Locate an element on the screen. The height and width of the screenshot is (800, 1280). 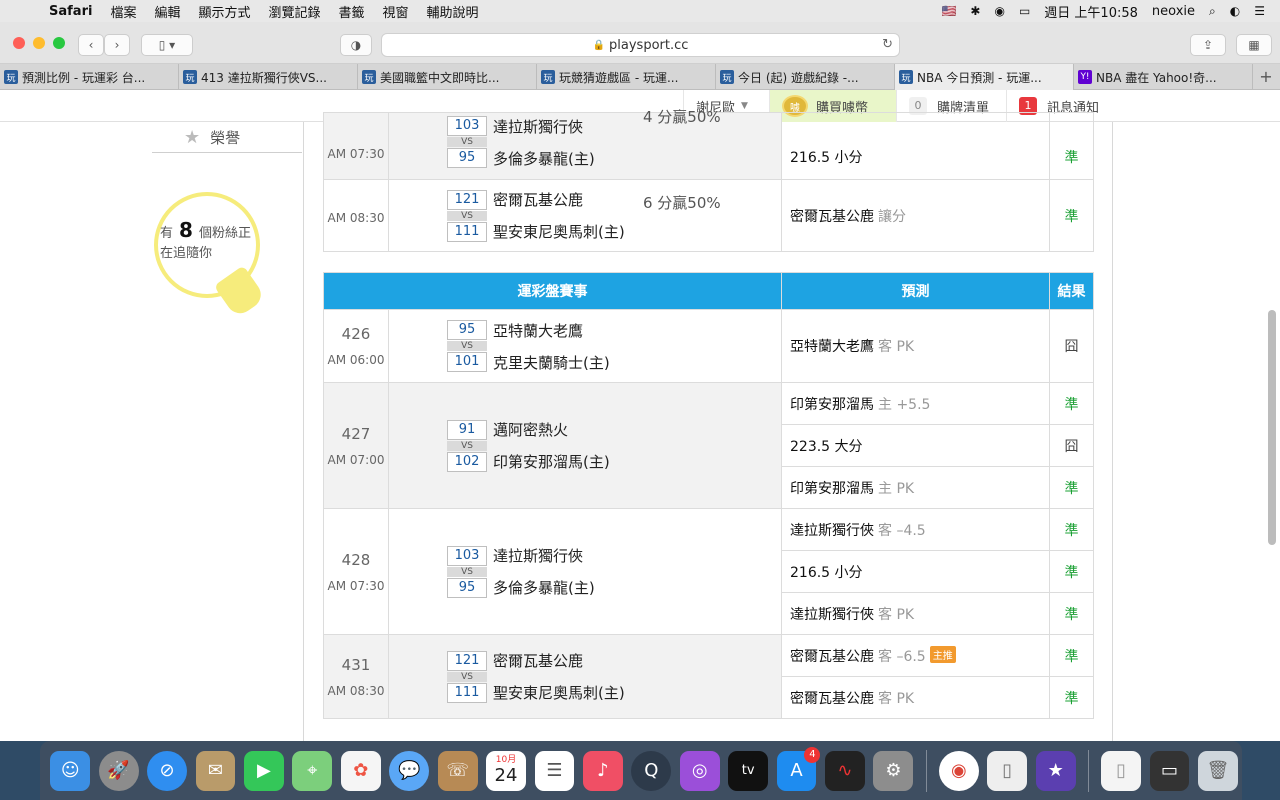
podcasts-icon: ◎ is located at coordinates (699, 770).